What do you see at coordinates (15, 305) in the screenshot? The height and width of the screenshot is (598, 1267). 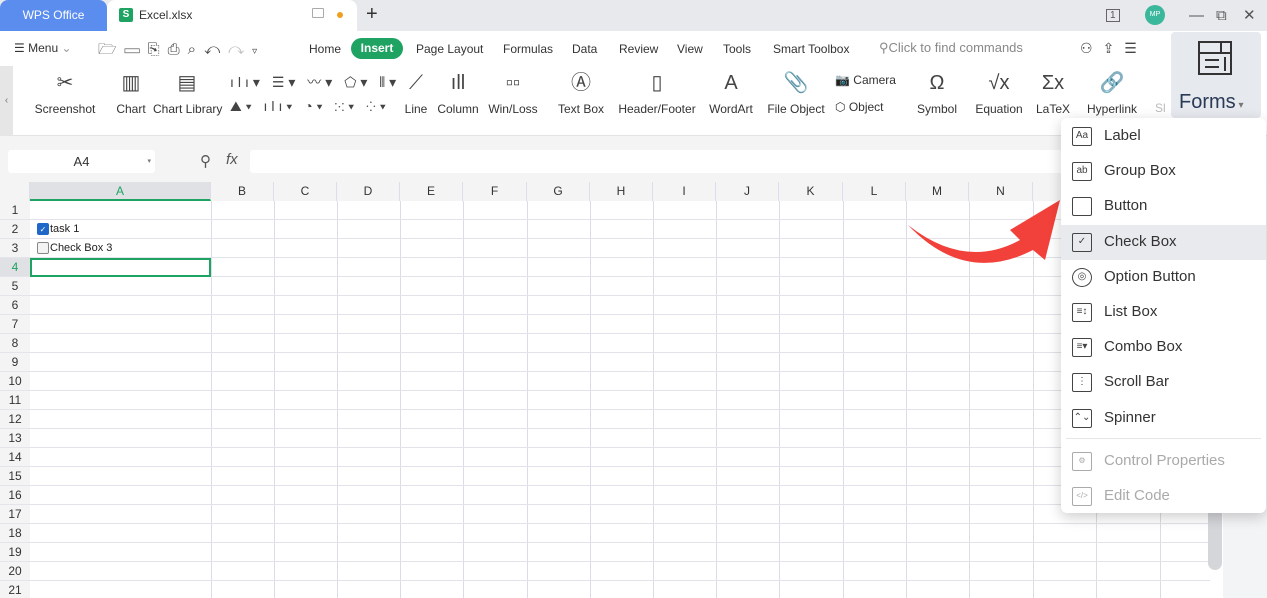 I see `row-header: 6` at bounding box center [15, 305].